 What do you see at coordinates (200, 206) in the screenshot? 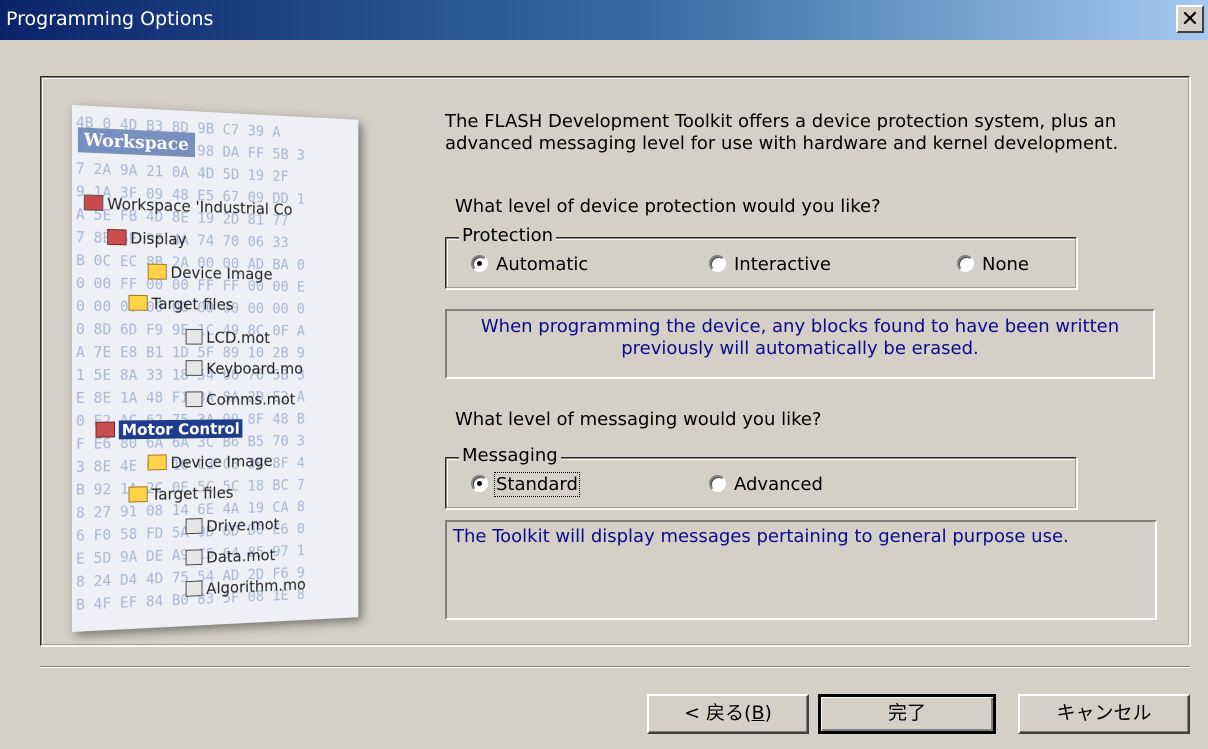
I see `tree-node-label: Workspace 'Industrial Co` at bounding box center [200, 206].